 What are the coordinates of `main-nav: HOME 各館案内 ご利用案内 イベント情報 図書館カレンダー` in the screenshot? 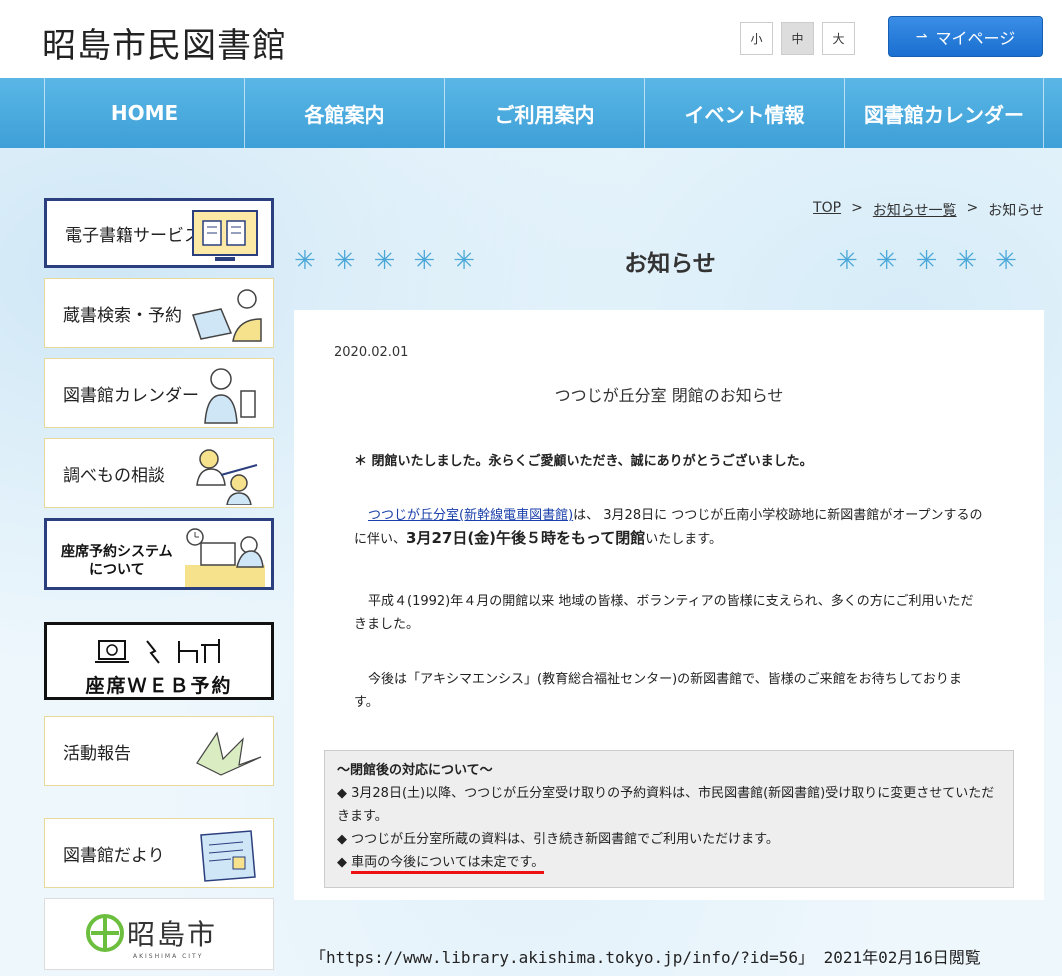 It's located at (531, 113).